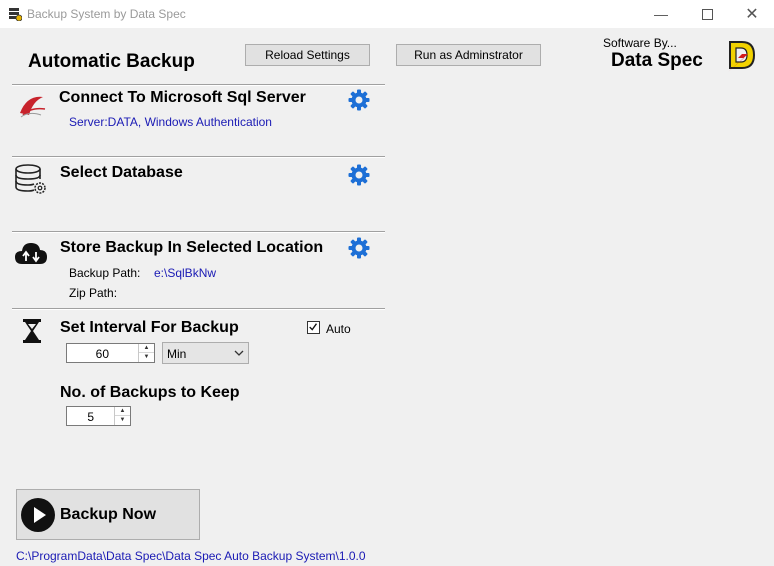 The image size is (774, 566). Describe the element at coordinates (30, 179) in the screenshot. I see `database-settings-icon` at that location.